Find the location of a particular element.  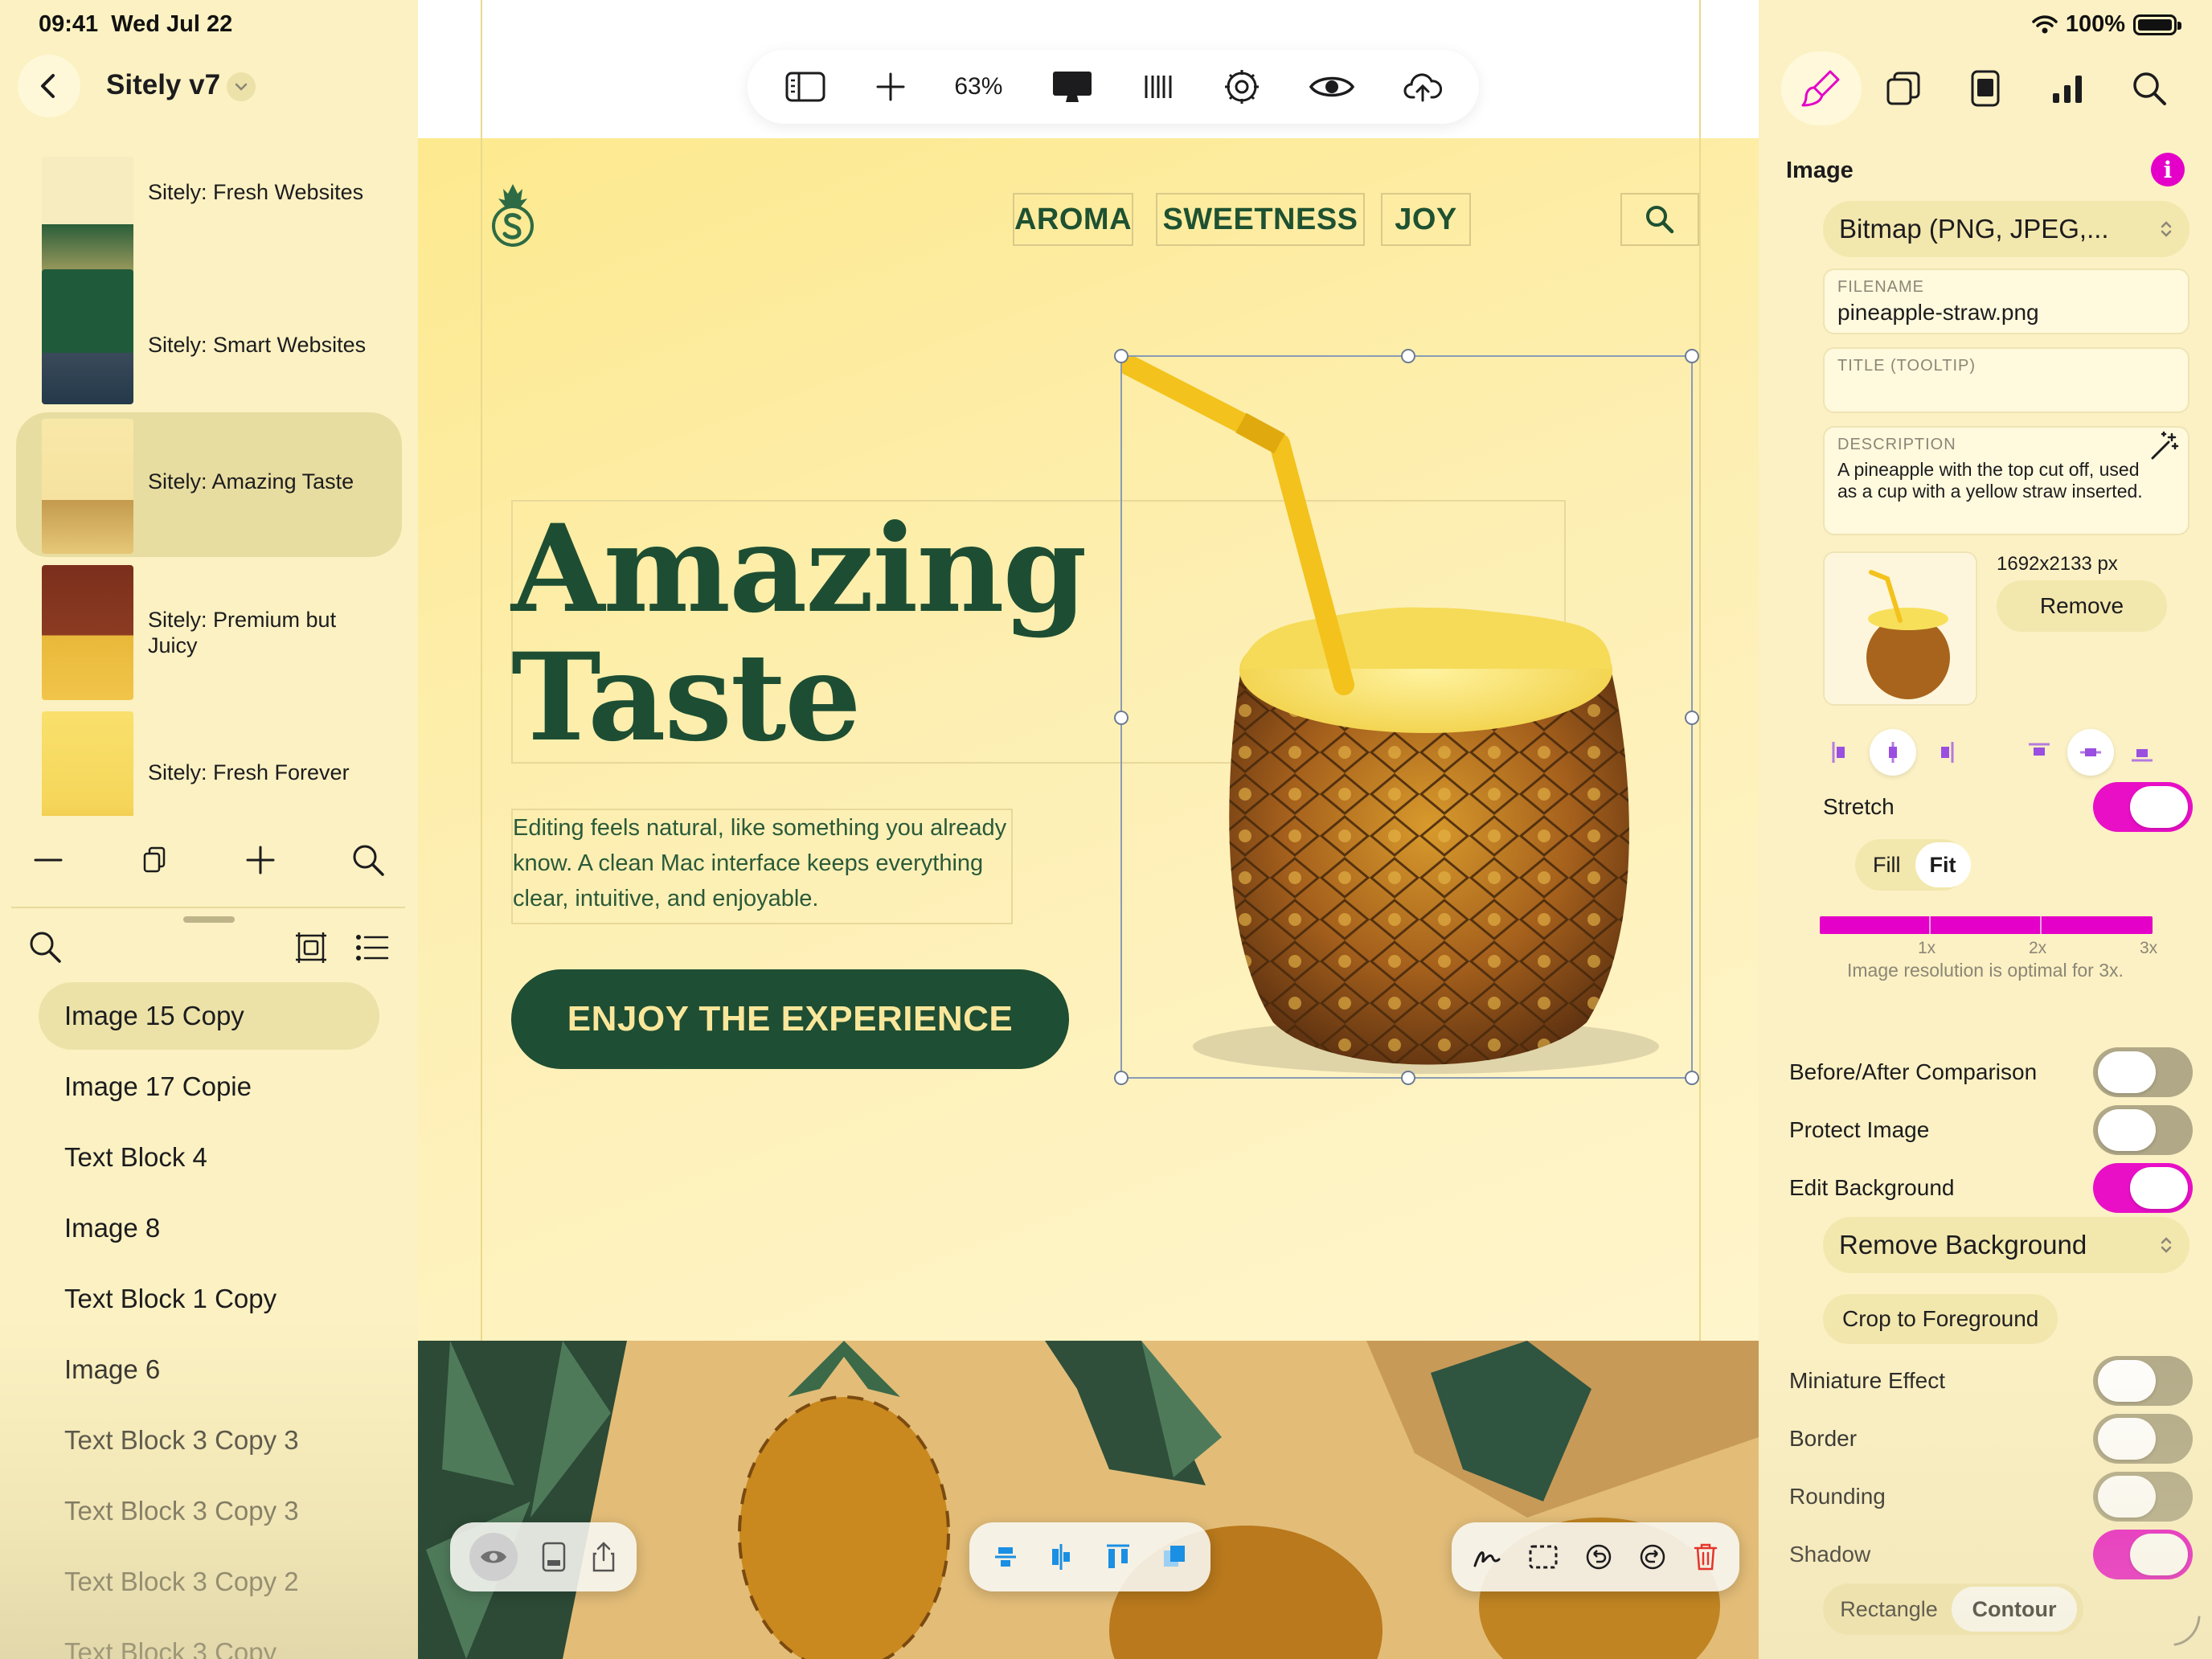

crop-to-foreground-button: Crop to Foreground is located at coordinates (1940, 1319).